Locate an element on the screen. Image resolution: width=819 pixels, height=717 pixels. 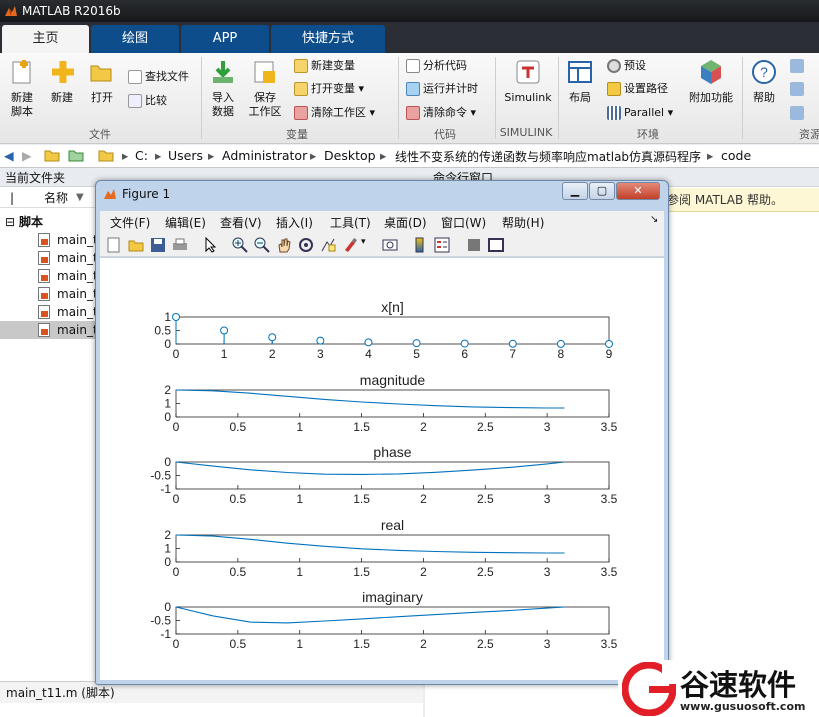
root-folder-icon is located at coordinates (106, 156).